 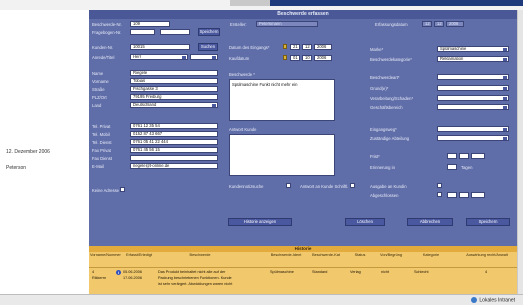 I want to click on complaint-category-select: Reklamation, so click(x=473, y=59).